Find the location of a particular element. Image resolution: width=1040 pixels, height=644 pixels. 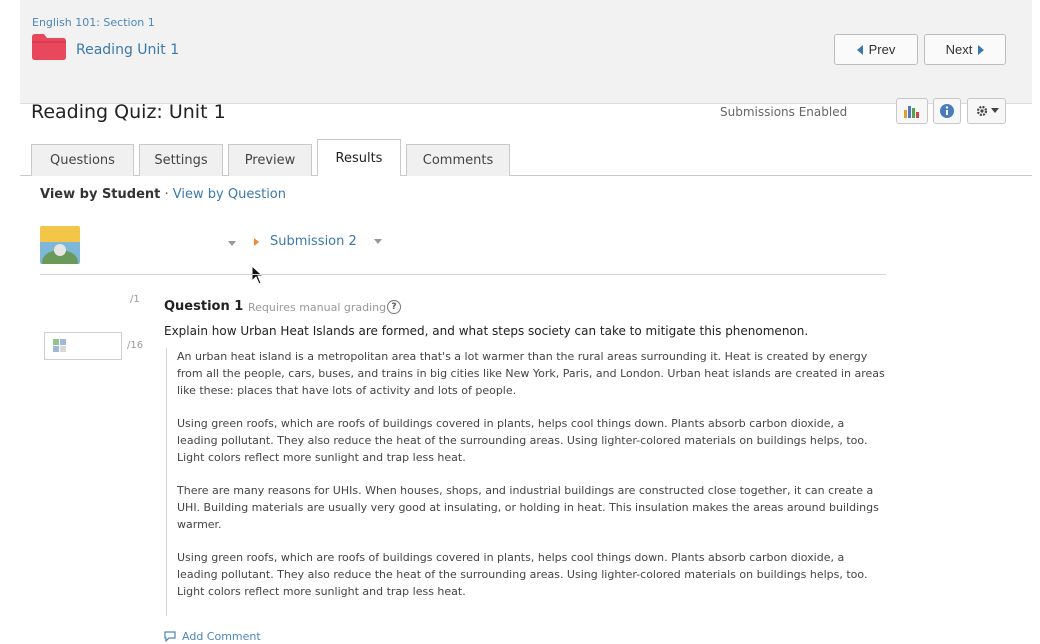

submission-selector: Submission 2 is located at coordinates (313, 241).